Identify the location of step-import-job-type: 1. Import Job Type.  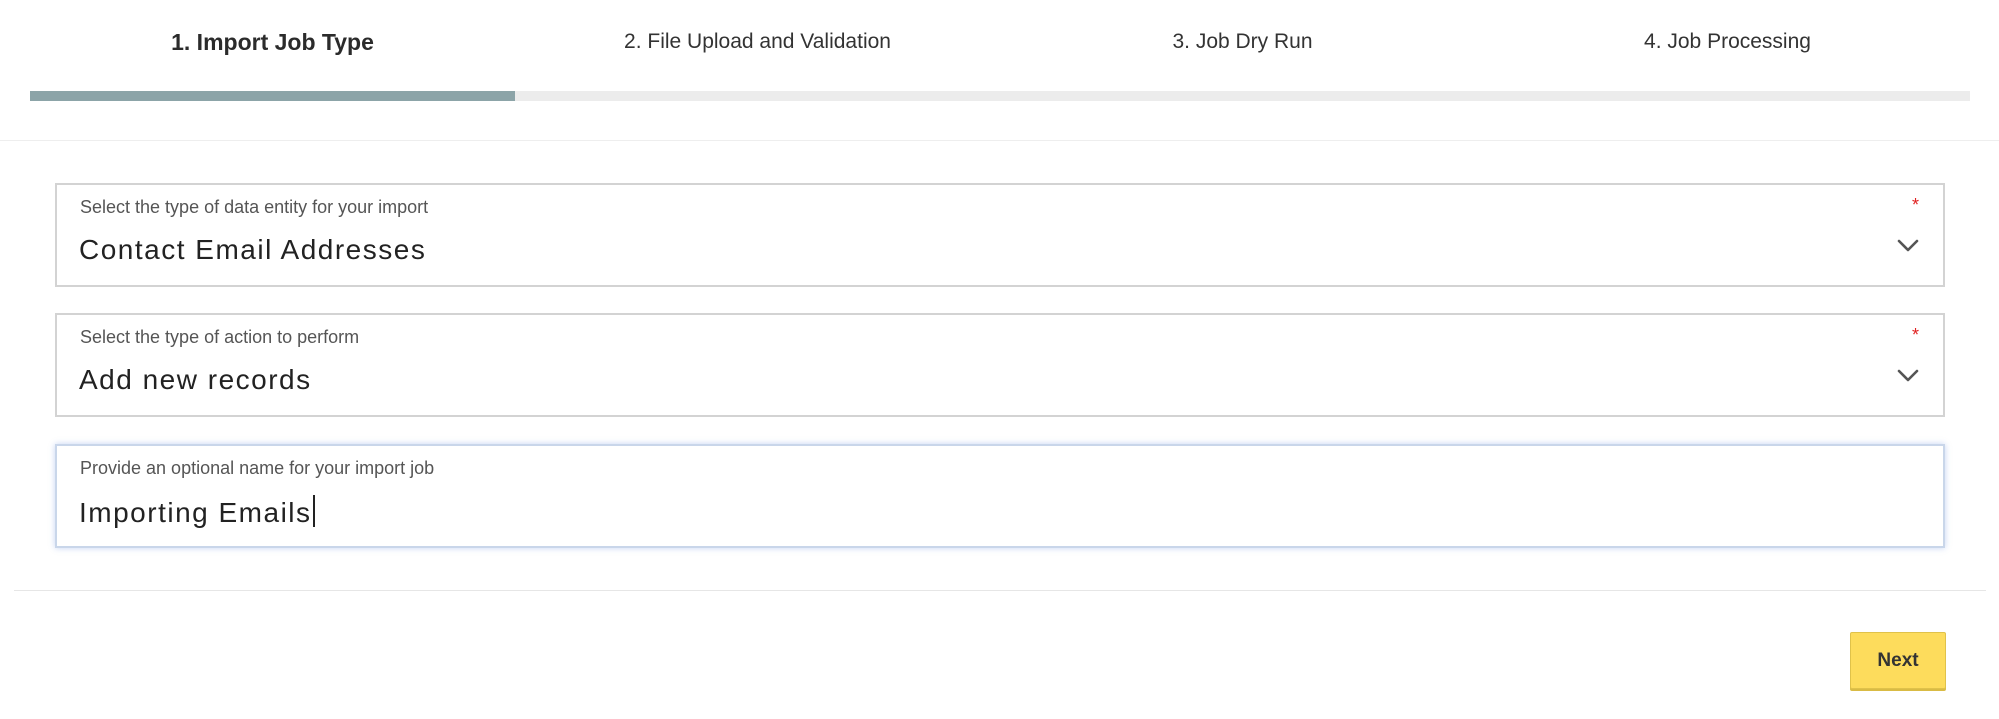
(272, 46).